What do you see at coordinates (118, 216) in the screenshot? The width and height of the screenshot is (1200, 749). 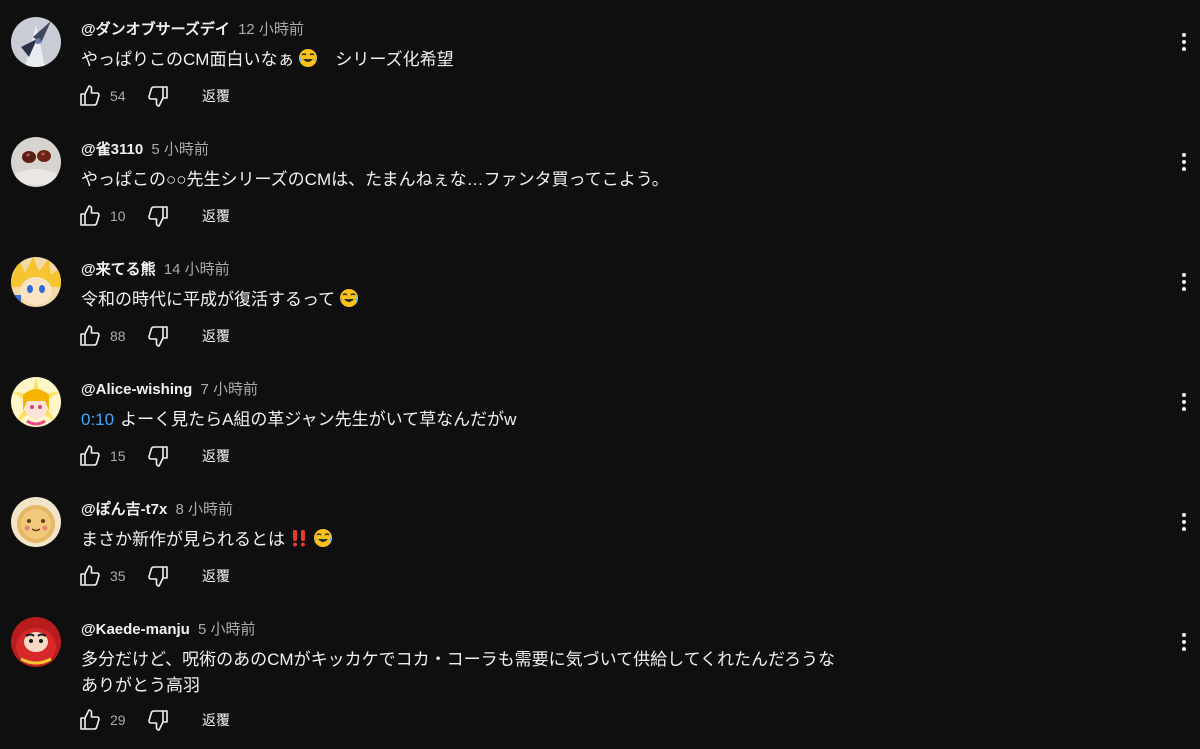 I see `like-count: 10` at bounding box center [118, 216].